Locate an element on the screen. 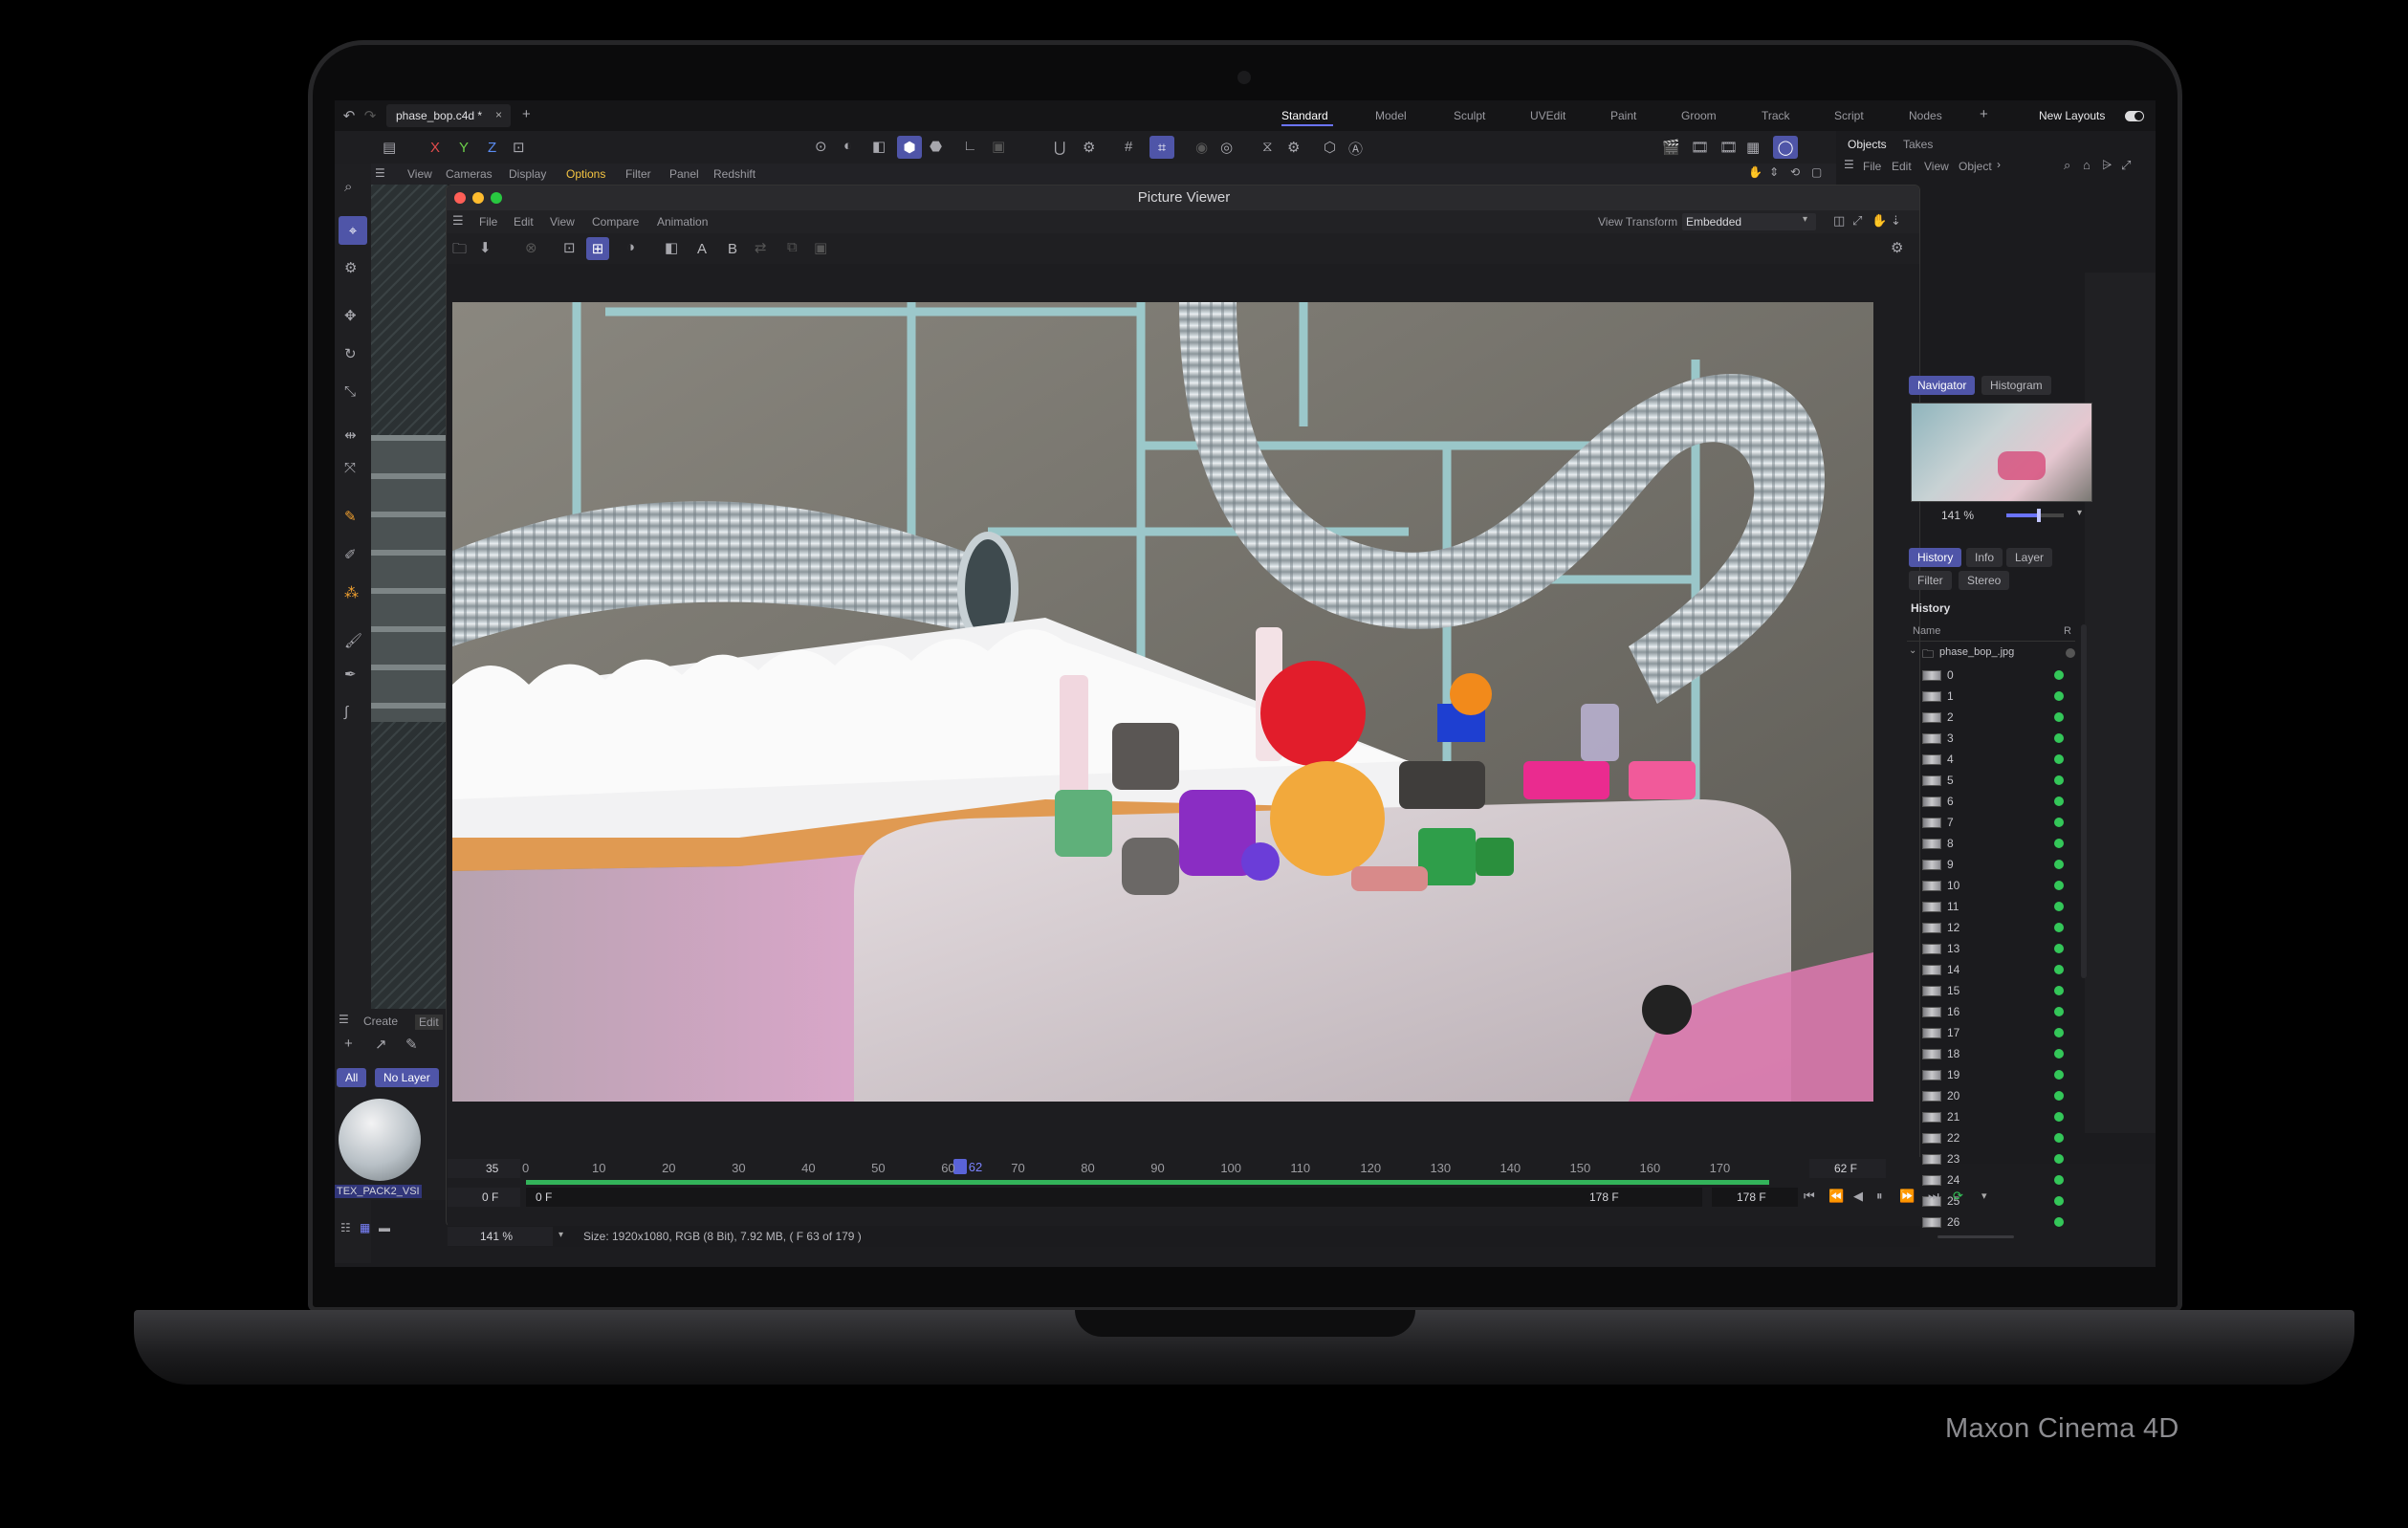 The image size is (2408, 1528). select-options-icon: ⚙ is located at coordinates (351, 267).